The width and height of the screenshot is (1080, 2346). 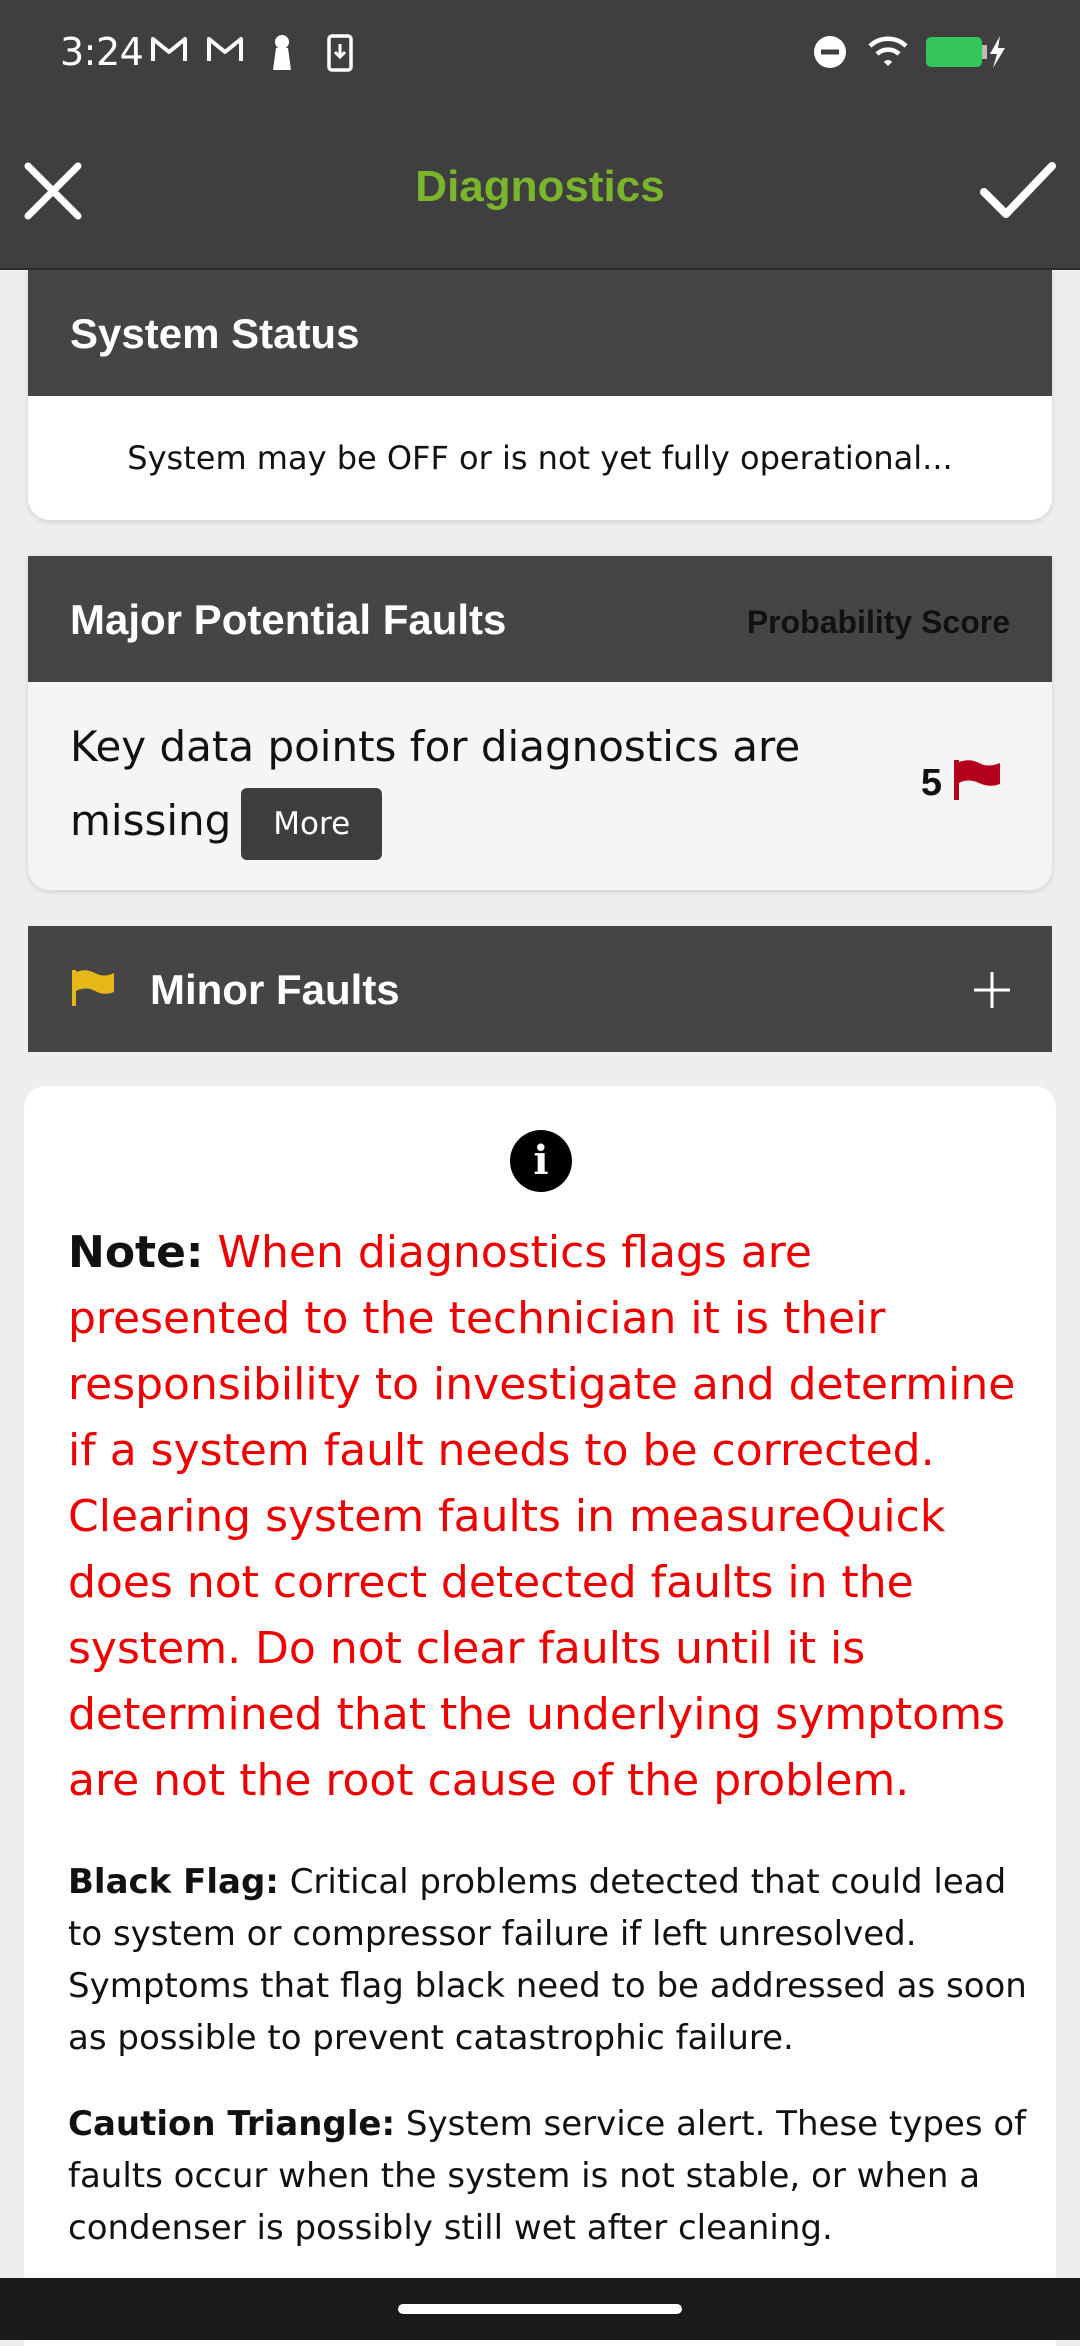 What do you see at coordinates (173, 1882) in the screenshot?
I see `black-flag-label: Black Flag:` at bounding box center [173, 1882].